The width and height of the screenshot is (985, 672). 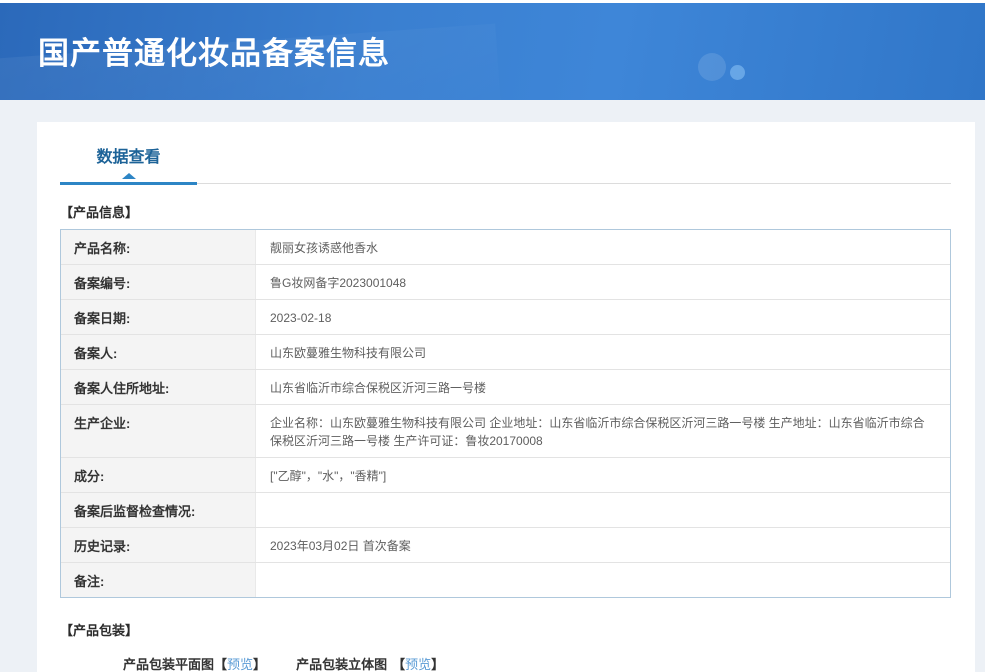 What do you see at coordinates (158, 247) in the screenshot?
I see `row-label: 产品名称:` at bounding box center [158, 247].